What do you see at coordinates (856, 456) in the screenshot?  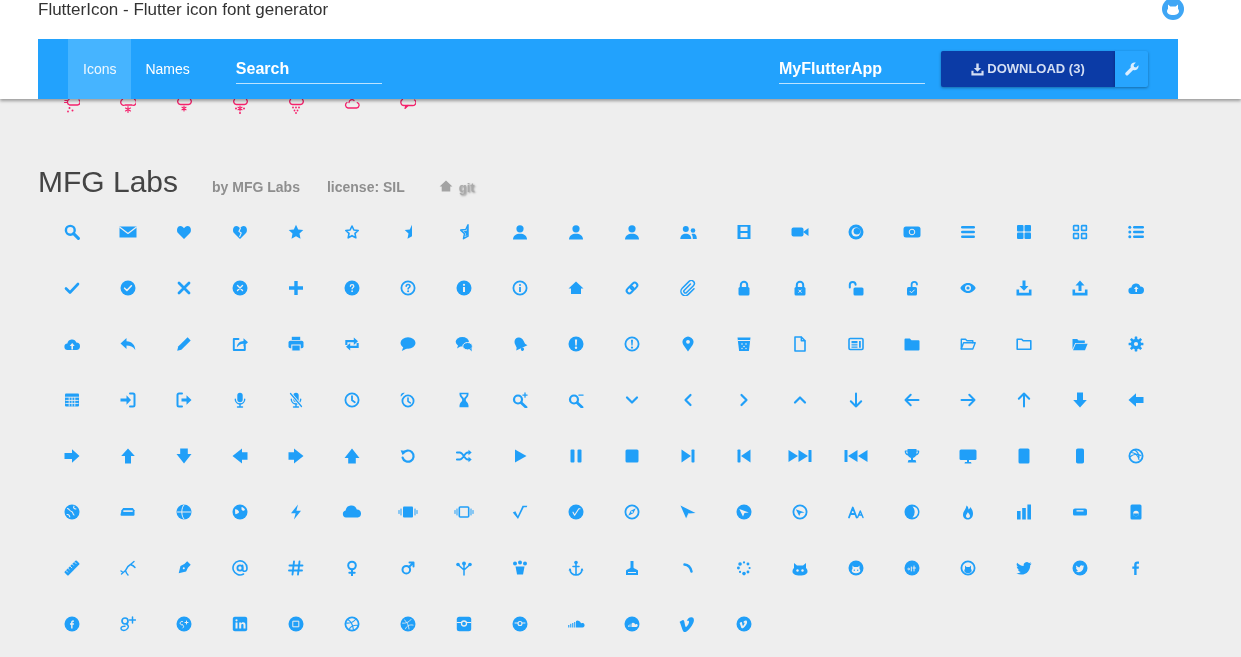 I see `rewind-icon` at bounding box center [856, 456].